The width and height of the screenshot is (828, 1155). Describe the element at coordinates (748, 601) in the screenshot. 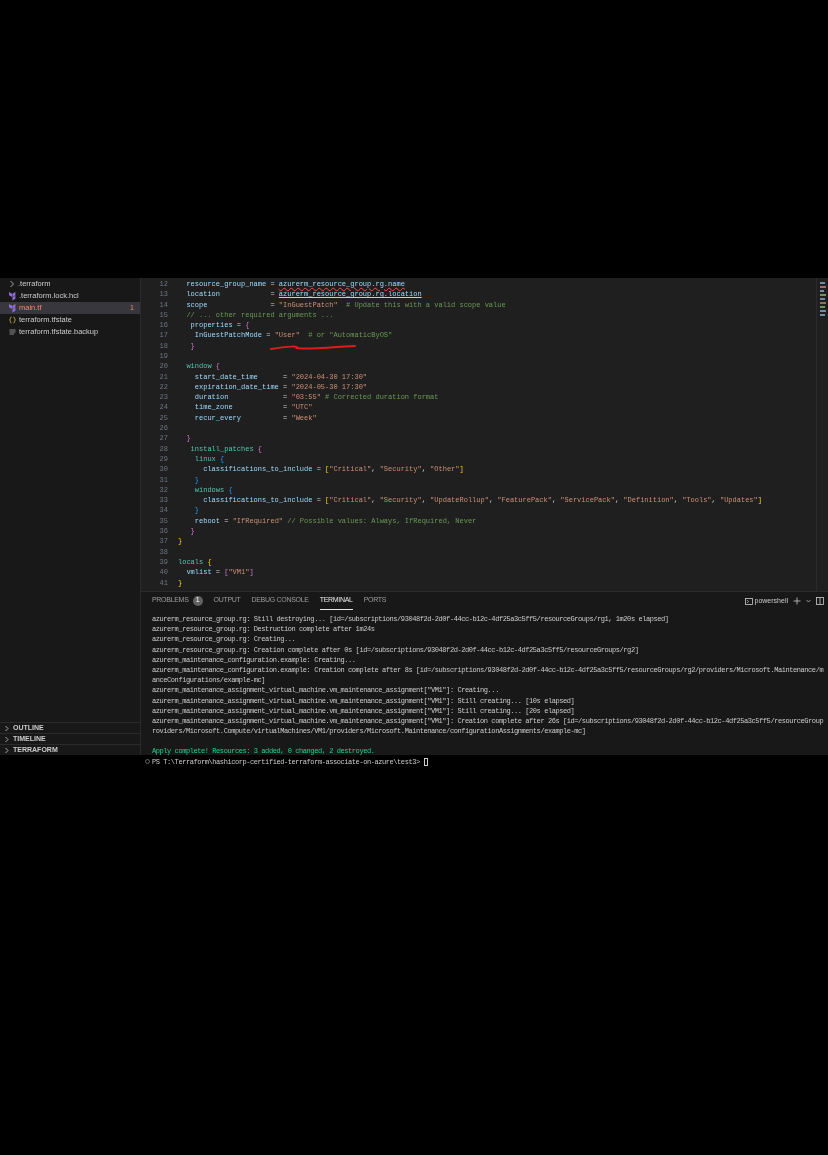

I see `terminal-icon` at that location.